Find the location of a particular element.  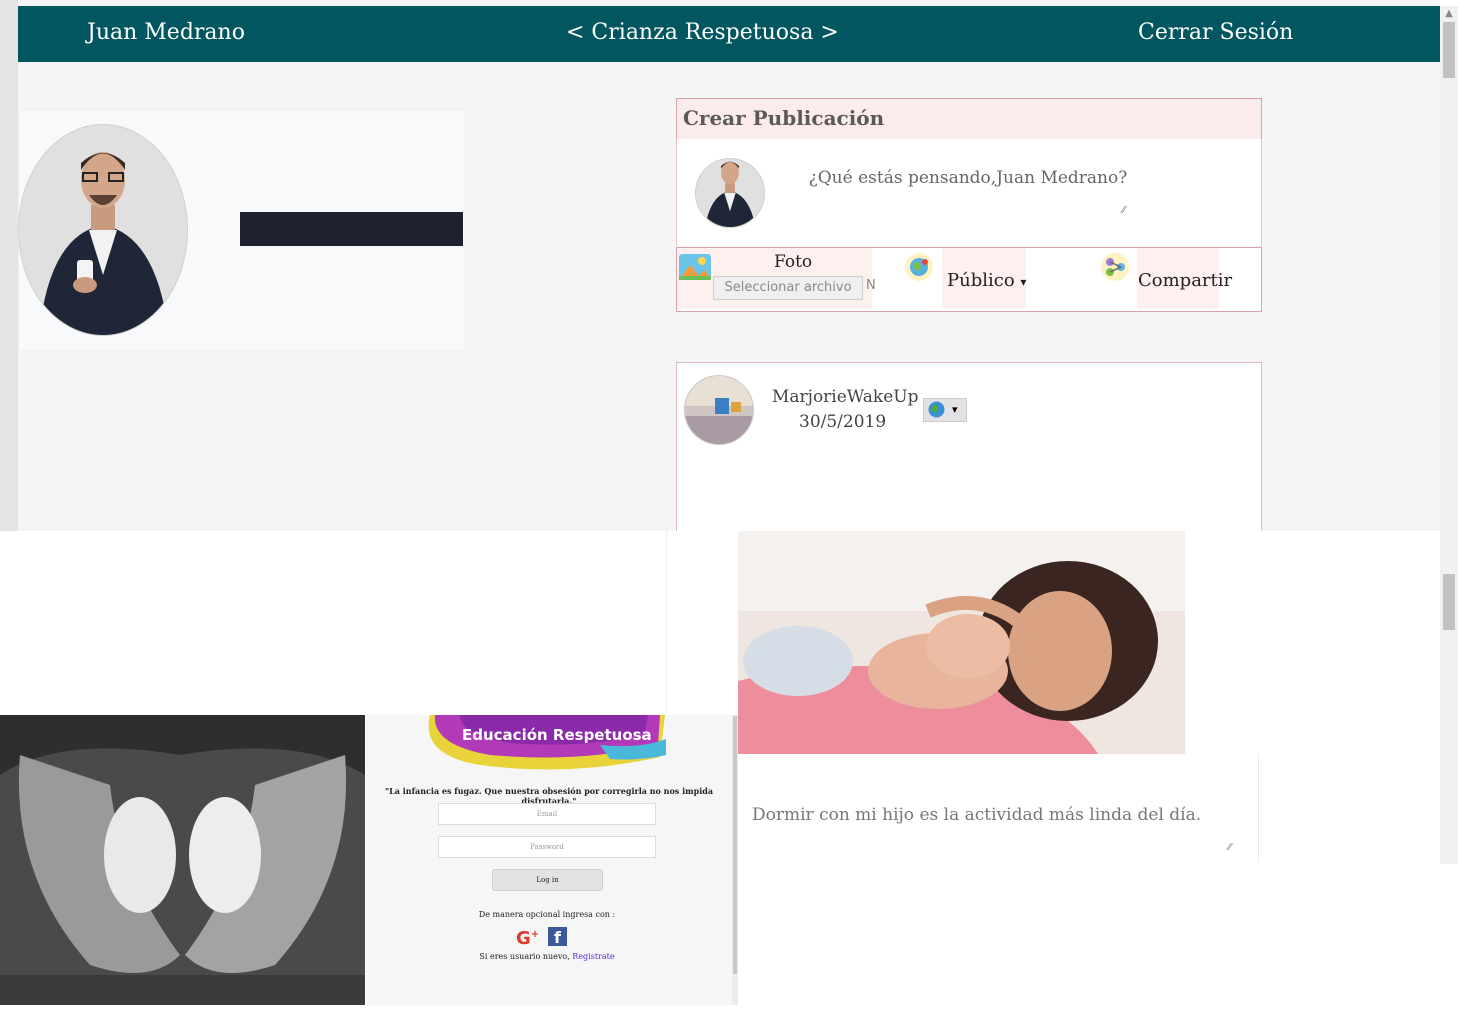

room-photo-icon is located at coordinates (719, 410).